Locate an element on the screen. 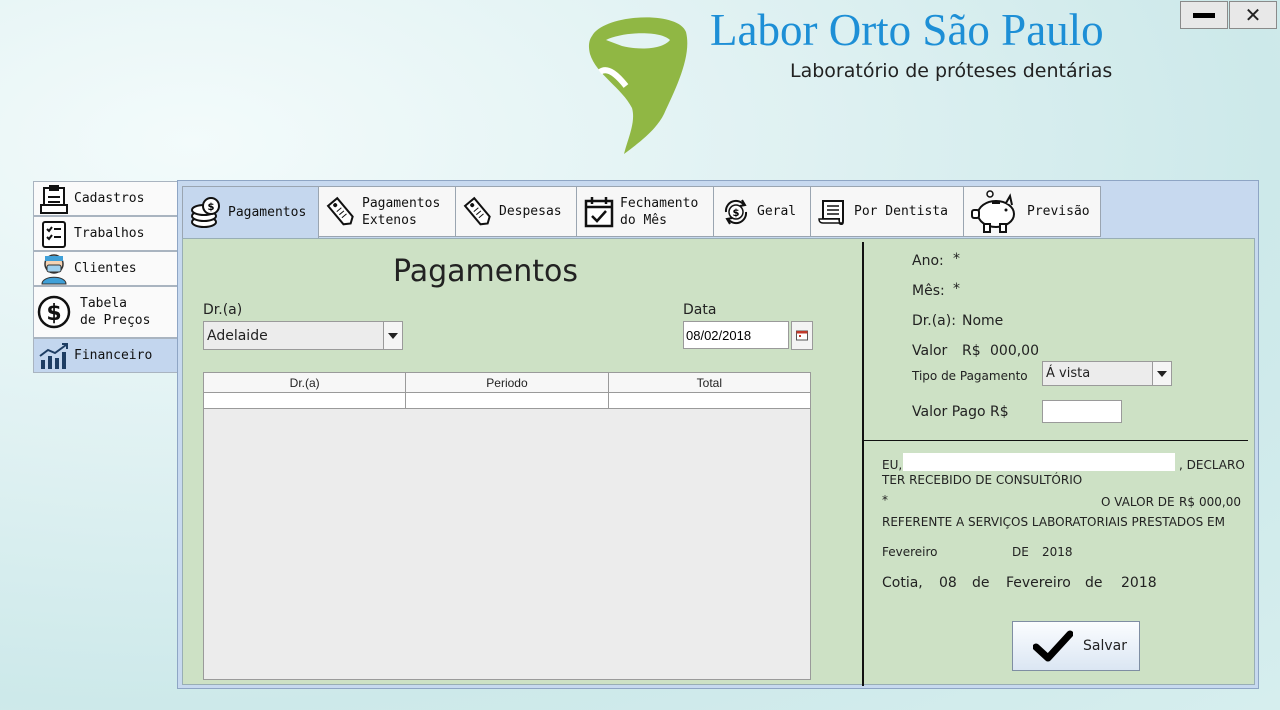 This screenshot has width=1280, height=710. sidebar-item-label: Clientes is located at coordinates (105, 268).